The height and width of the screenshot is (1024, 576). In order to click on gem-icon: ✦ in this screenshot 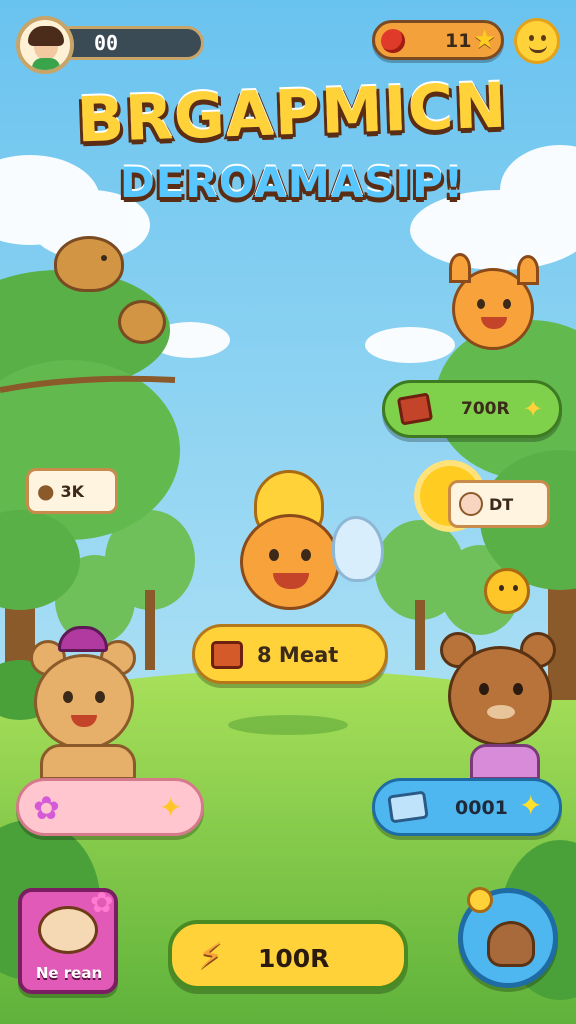, I will do `click(533, 409)`.